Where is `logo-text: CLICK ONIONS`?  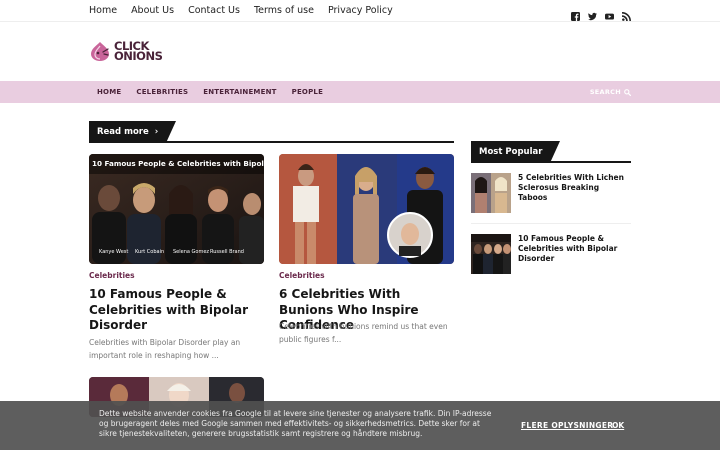 logo-text: CLICK ONIONS is located at coordinates (138, 51).